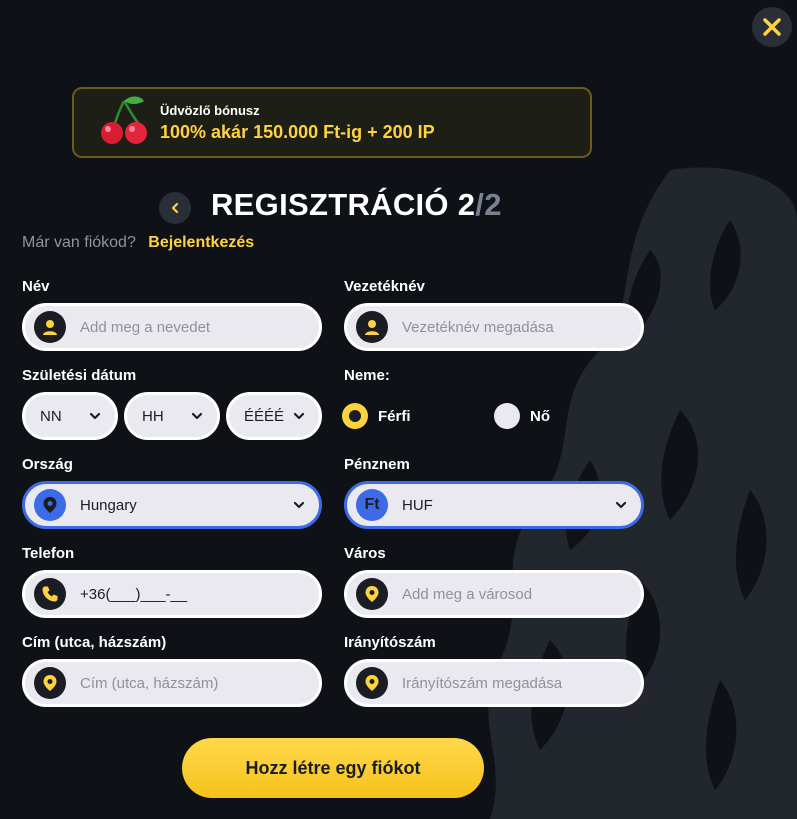 The height and width of the screenshot is (819, 797). Describe the element at coordinates (390, 642) in the screenshot. I see `zip-label: Irányítószám` at that location.